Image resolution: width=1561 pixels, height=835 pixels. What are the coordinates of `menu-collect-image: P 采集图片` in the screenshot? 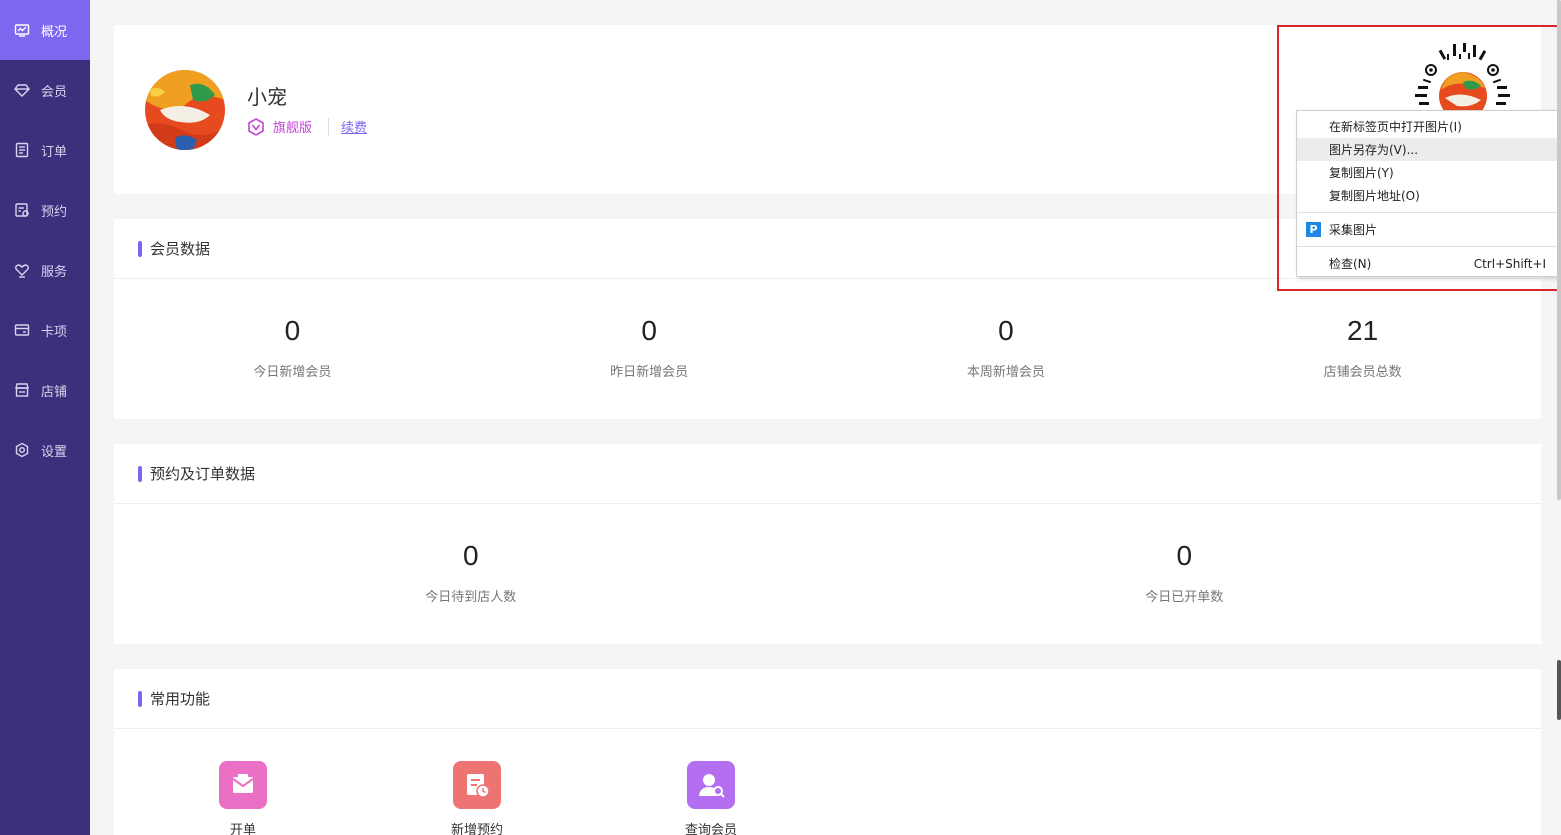 It's located at (1428, 229).